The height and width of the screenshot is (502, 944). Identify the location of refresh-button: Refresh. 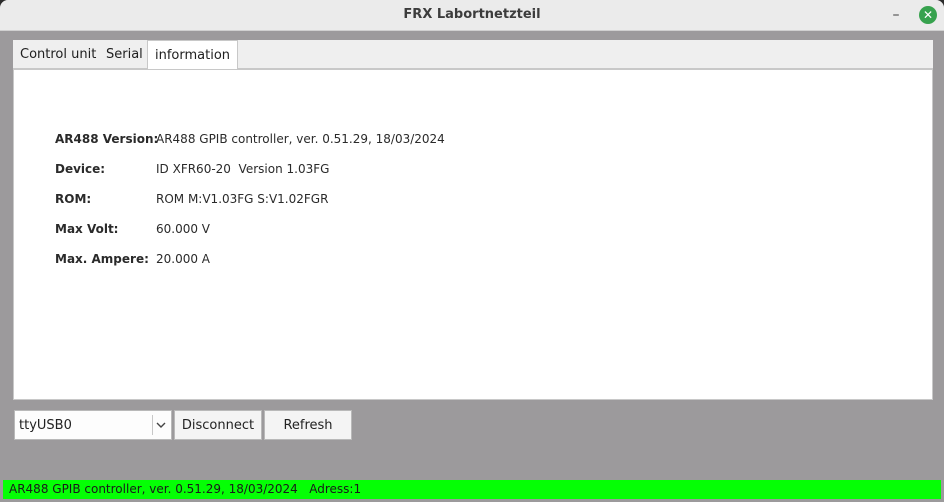
(308, 425).